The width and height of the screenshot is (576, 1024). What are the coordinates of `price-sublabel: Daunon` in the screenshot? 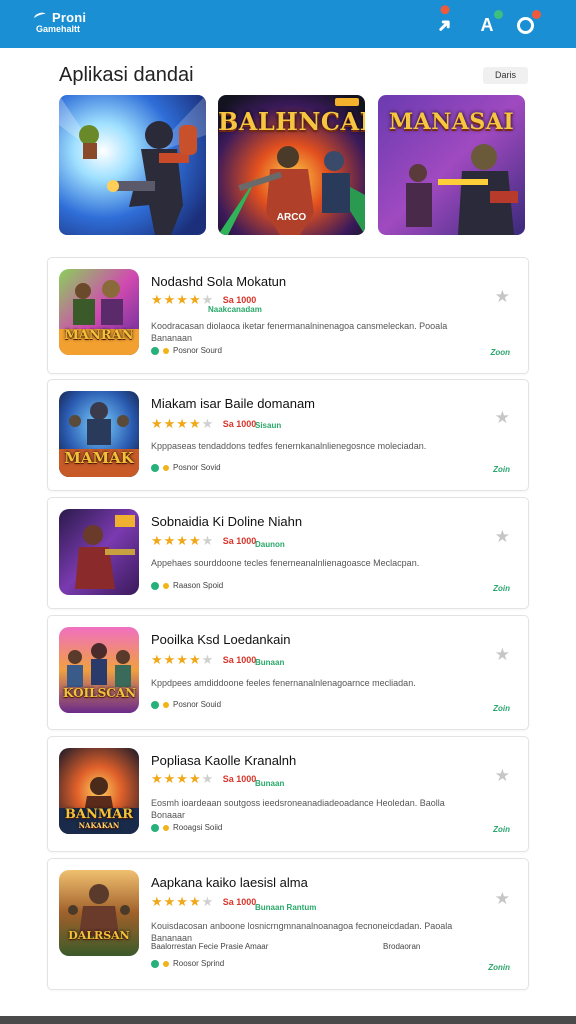 It's located at (270, 544).